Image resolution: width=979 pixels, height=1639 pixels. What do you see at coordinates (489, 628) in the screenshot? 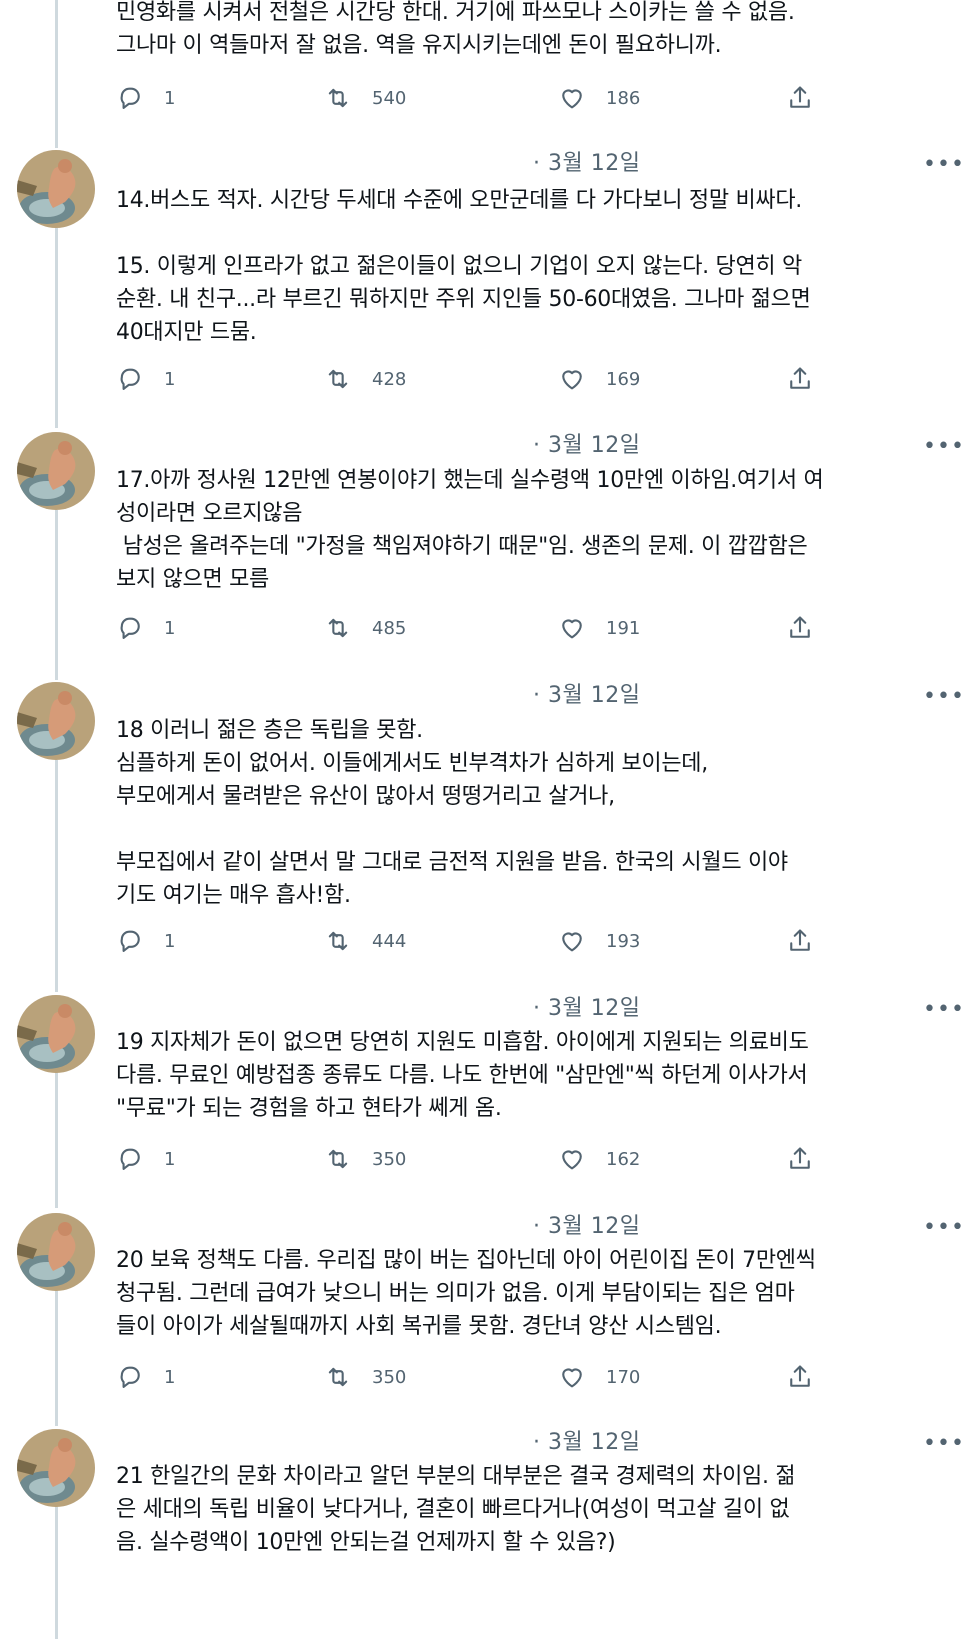
I see `tweet-actions: 1 485 191` at bounding box center [489, 628].